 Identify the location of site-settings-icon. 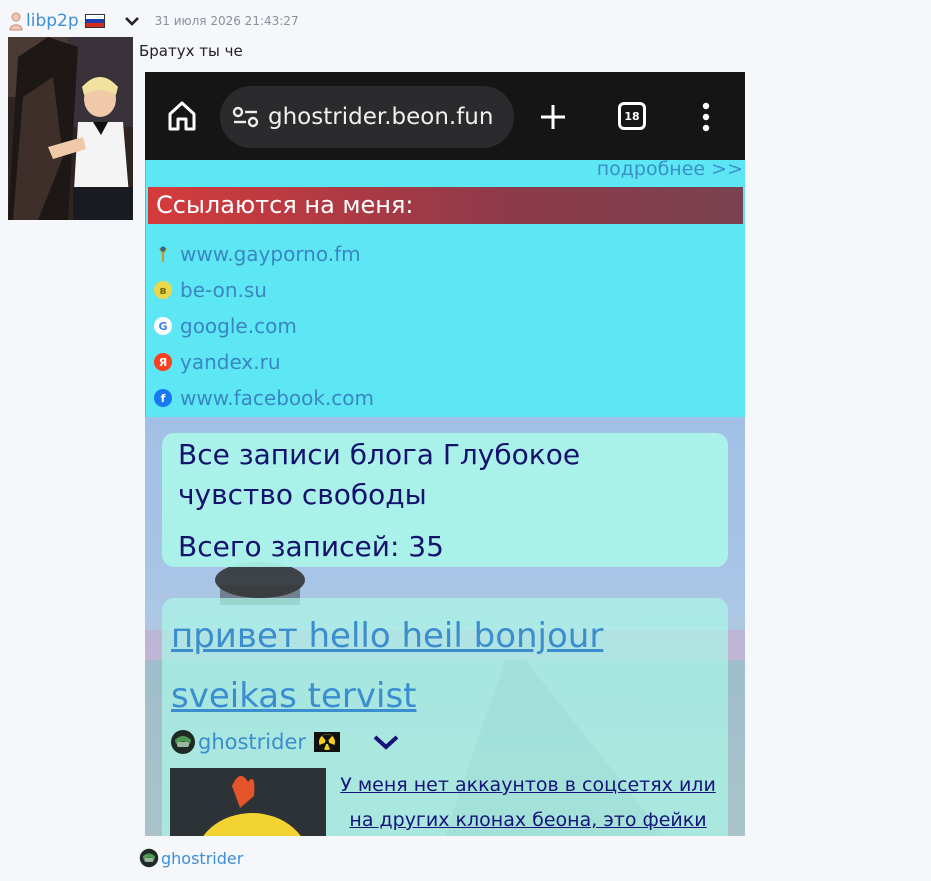
(246, 117).